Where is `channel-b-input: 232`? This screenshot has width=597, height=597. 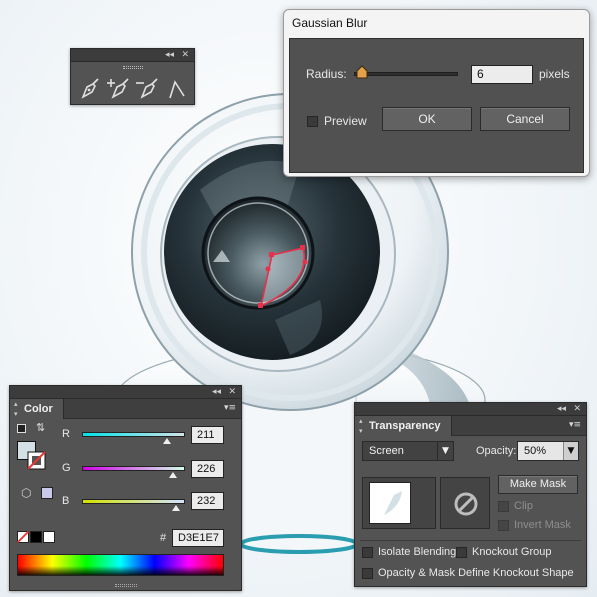 channel-b-input: 232 is located at coordinates (207, 501).